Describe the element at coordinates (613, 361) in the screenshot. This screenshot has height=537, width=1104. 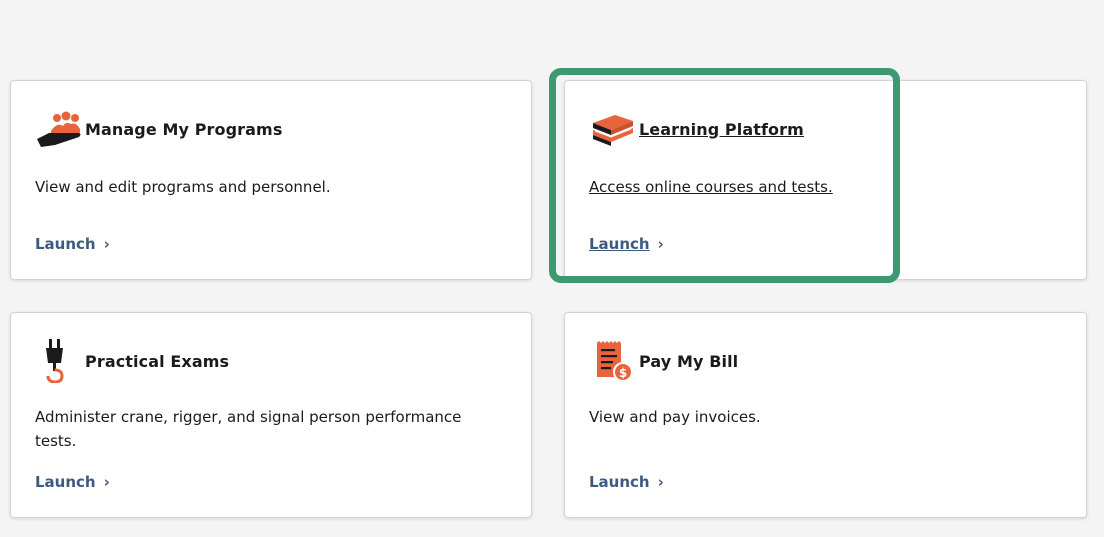
I see `invoice-dollar-icon: $` at that location.